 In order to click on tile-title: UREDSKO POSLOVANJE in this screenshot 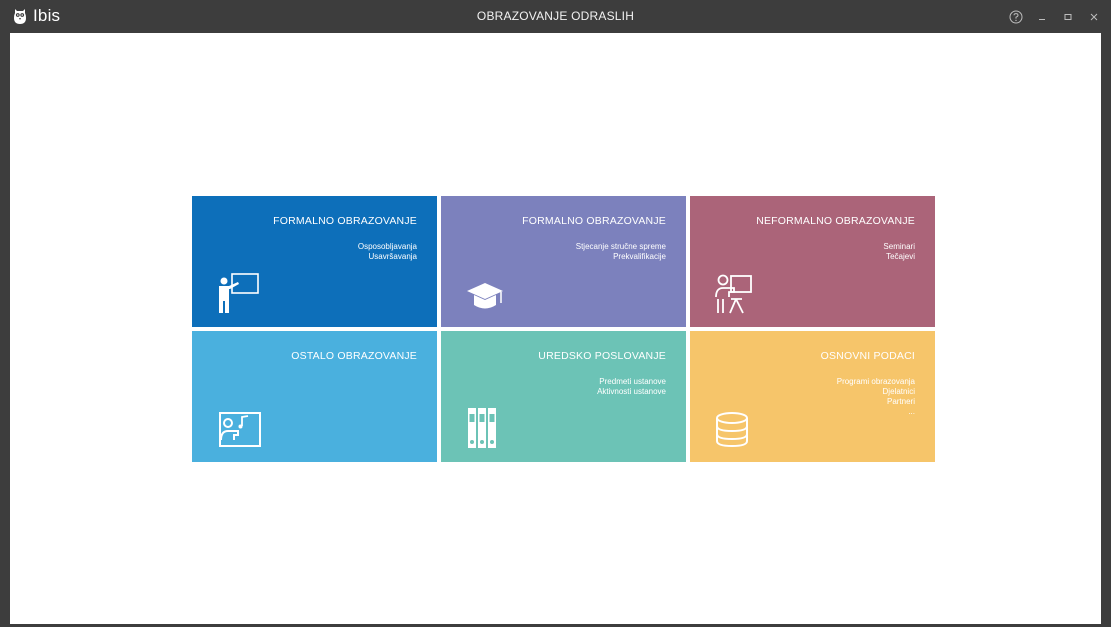, I will do `click(602, 356)`.